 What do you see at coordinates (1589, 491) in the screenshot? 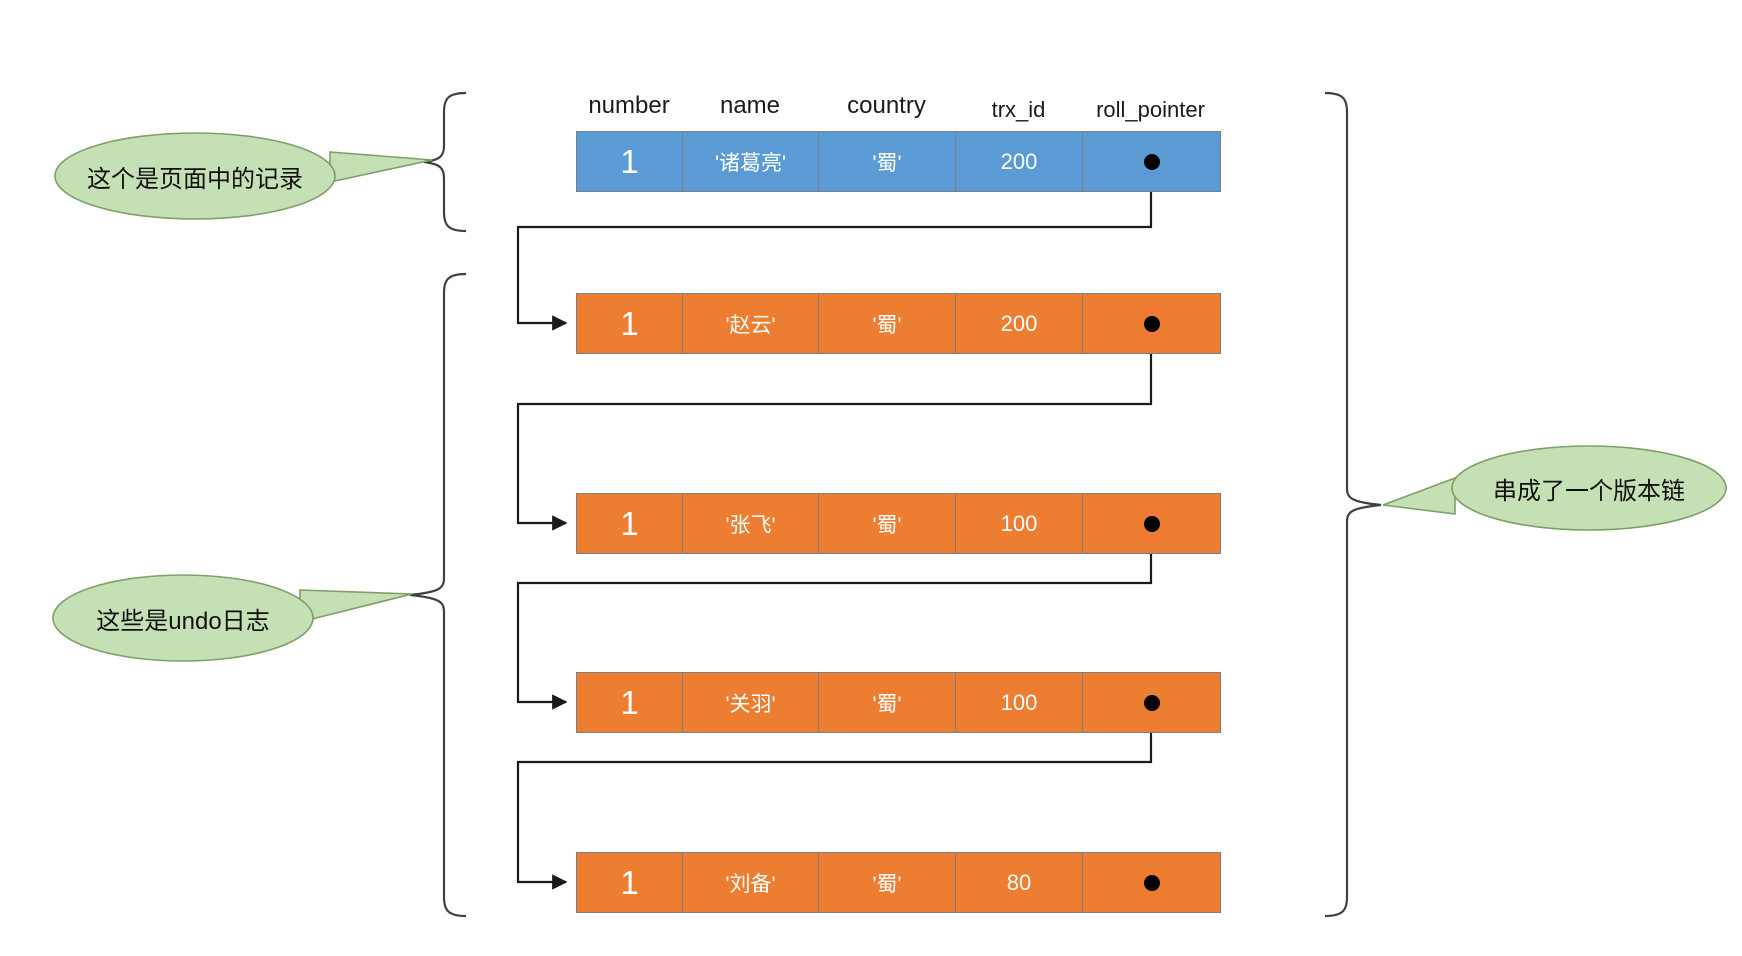
I see `callout-chain-note-label: 串成了一个版本链` at bounding box center [1589, 491].